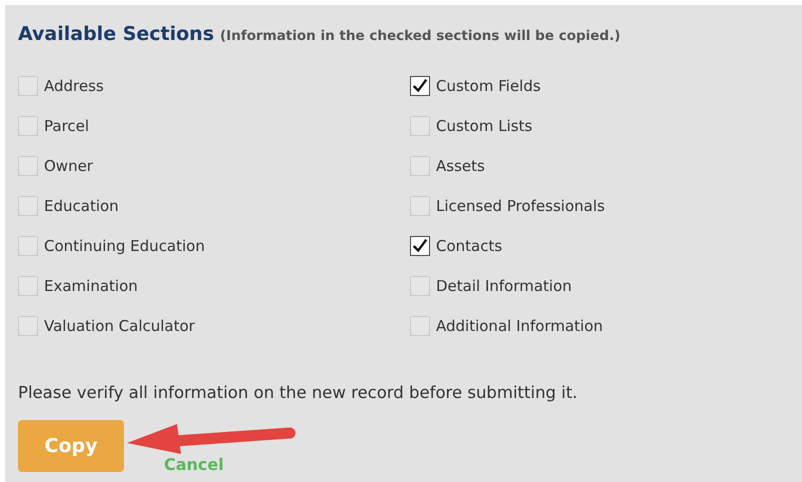 The height and width of the screenshot is (482, 802). I want to click on checkbox-label: Contacts, so click(469, 246).